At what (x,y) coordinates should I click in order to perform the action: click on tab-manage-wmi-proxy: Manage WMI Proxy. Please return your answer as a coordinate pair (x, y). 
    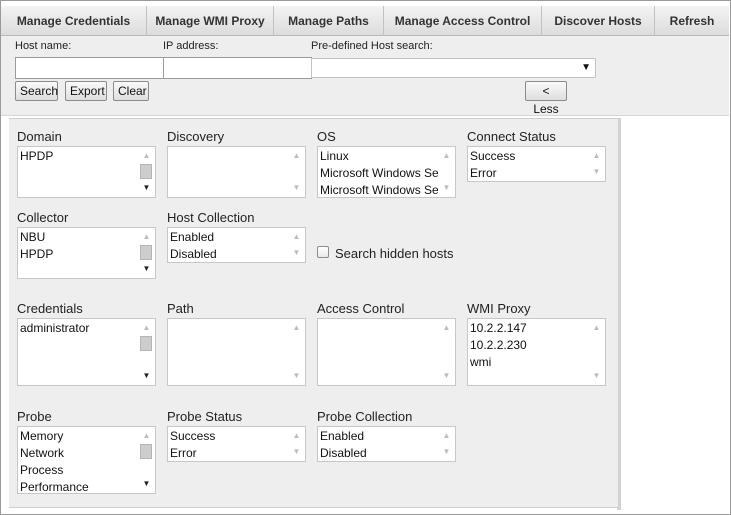
    Looking at the image, I should click on (210, 21).